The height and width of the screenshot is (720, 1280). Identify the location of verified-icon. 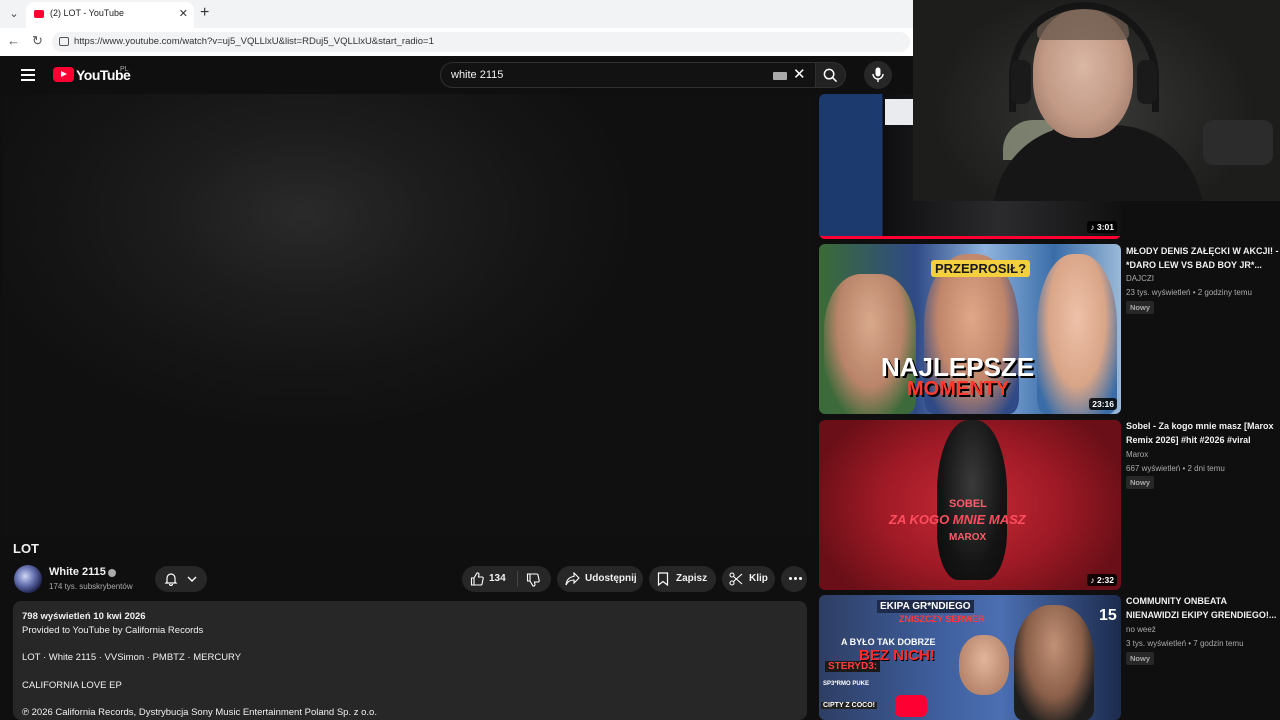
(112, 573).